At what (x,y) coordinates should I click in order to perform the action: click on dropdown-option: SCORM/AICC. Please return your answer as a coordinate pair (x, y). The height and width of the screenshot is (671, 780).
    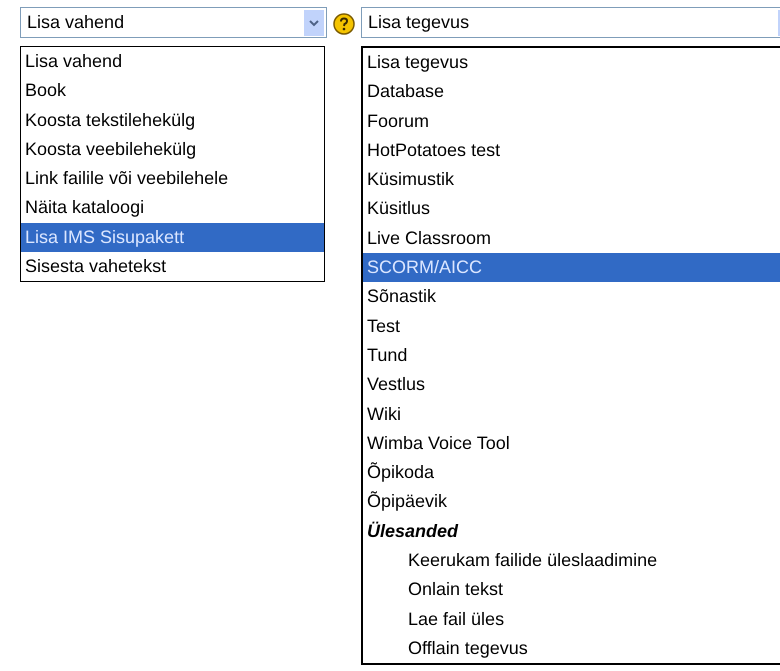
    Looking at the image, I should click on (571, 267).